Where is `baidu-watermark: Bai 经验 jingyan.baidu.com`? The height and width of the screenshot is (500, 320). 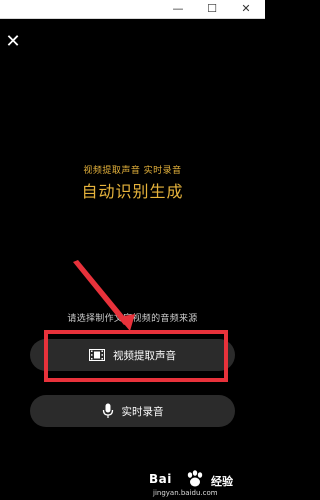 baidu-watermark: Bai 经验 jingyan.baidu.com is located at coordinates (205, 485).